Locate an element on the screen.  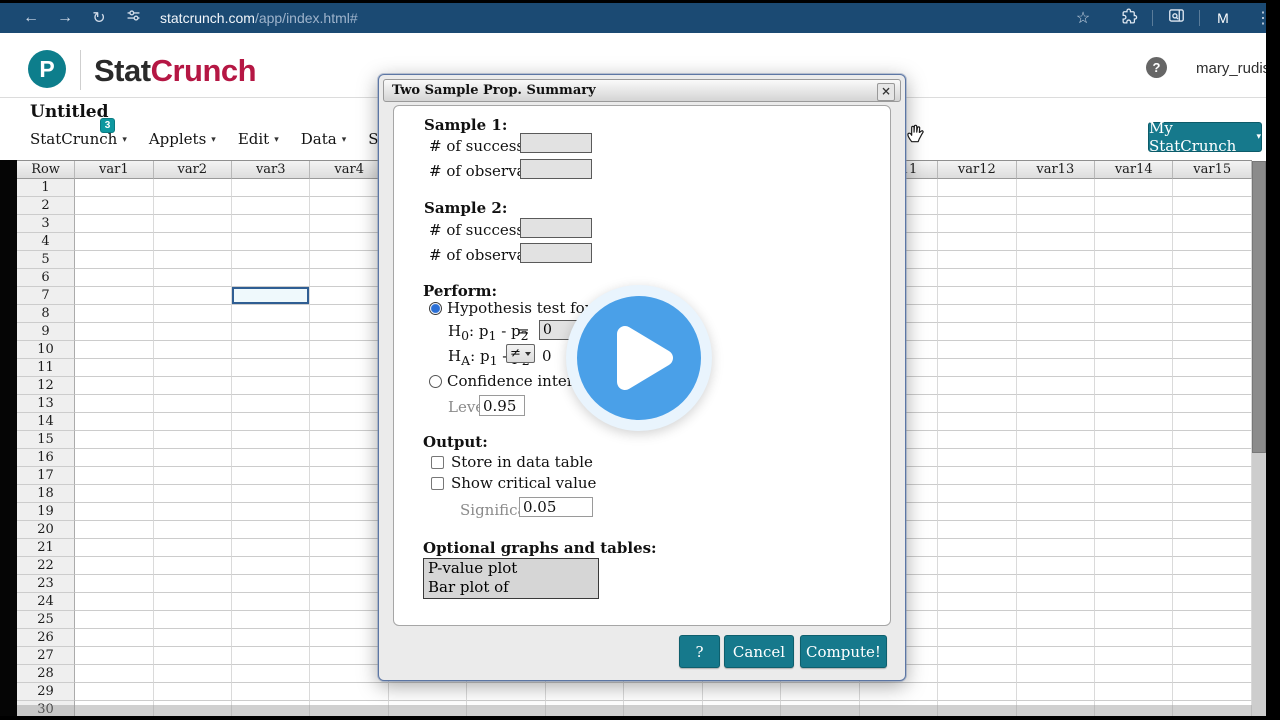
row-header-23: 23 is located at coordinates (46, 584).